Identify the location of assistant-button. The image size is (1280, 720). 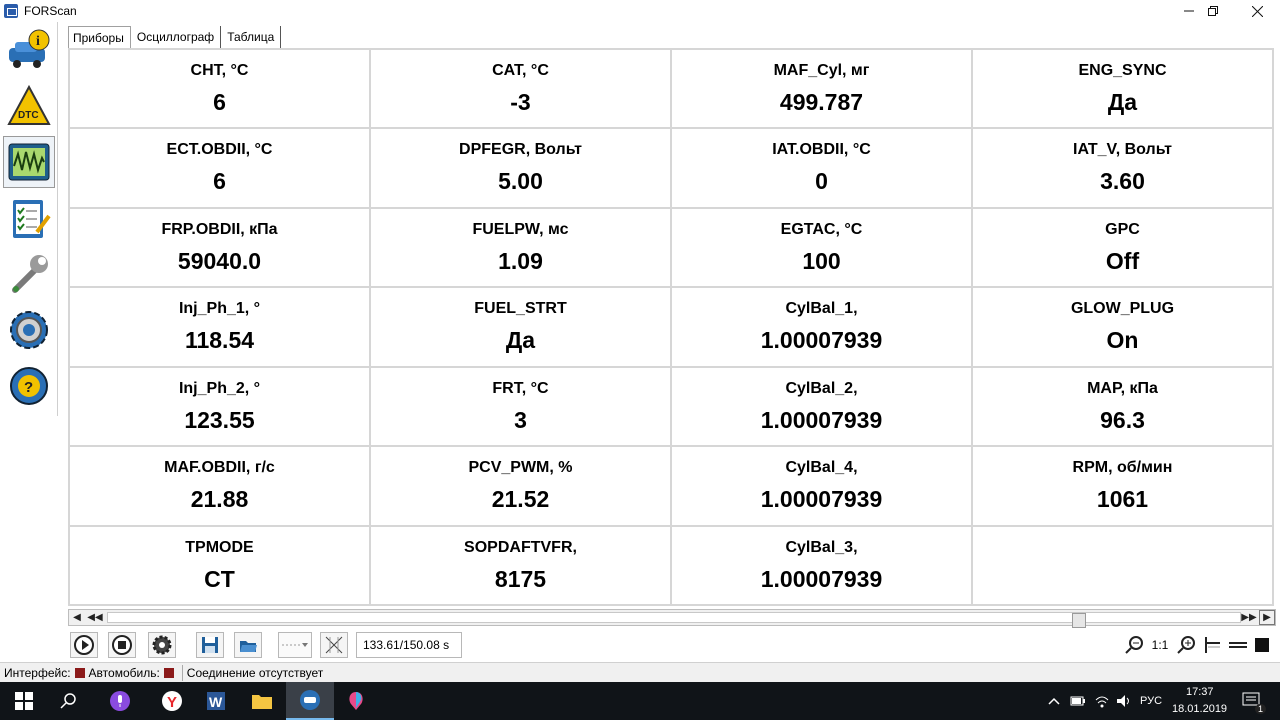
(120, 701).